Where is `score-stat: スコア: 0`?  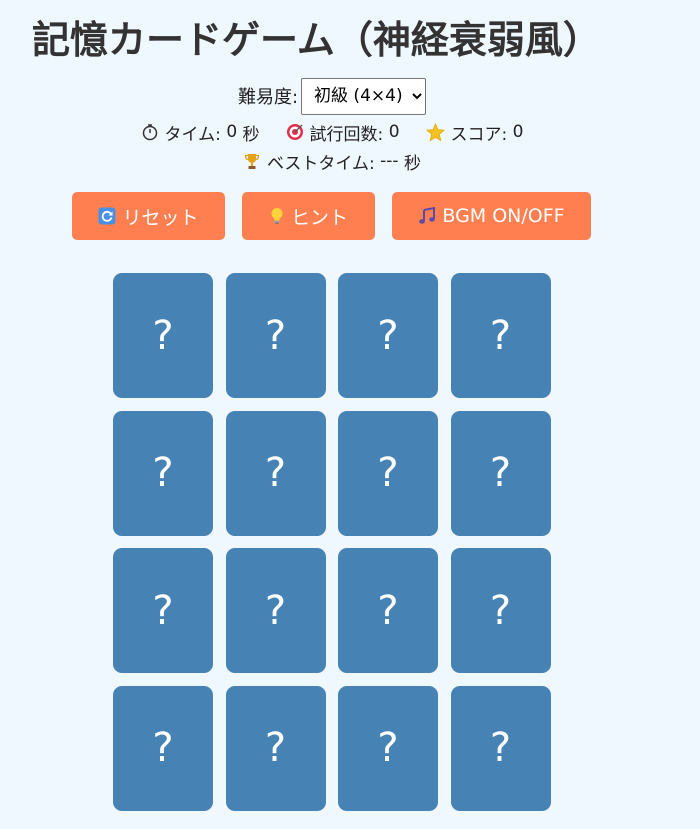 score-stat: スコア: 0 is located at coordinates (474, 132).